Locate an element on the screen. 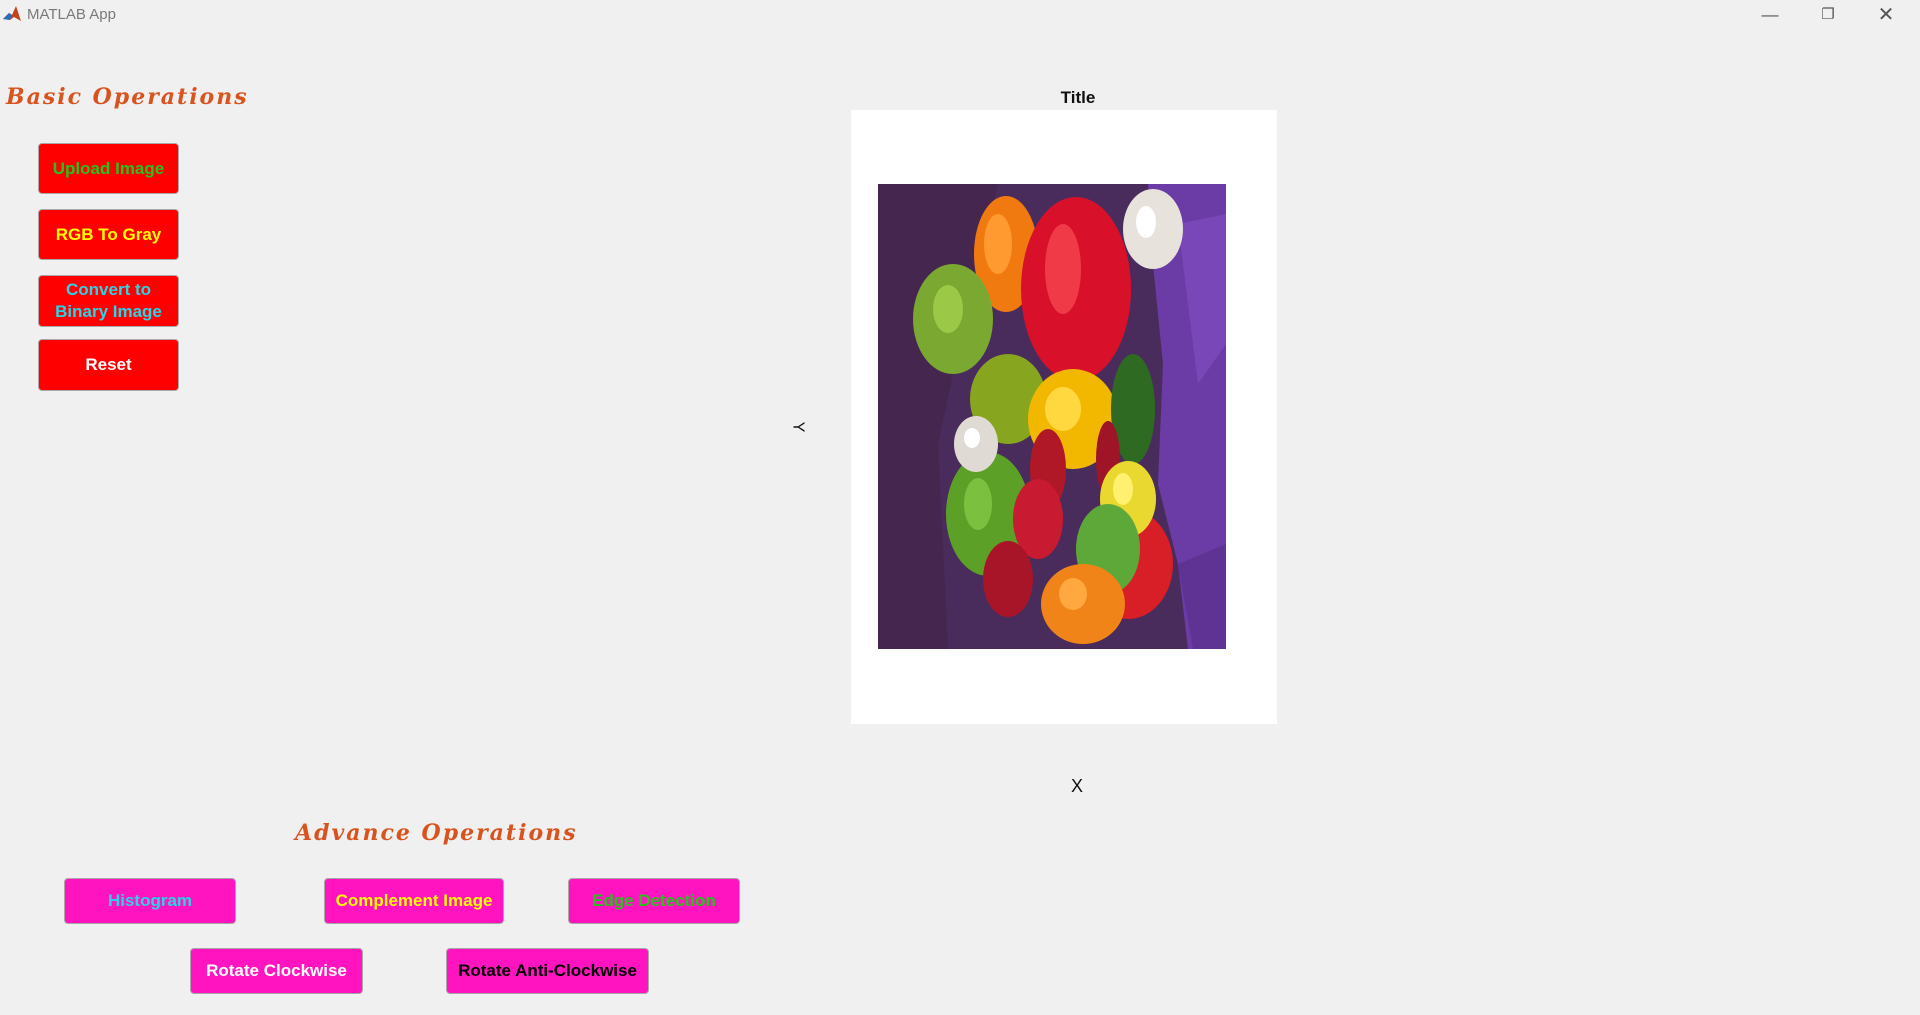 This screenshot has width=1920, height=1015. rgb-to-gray-button: RGB To Gray is located at coordinates (108, 234).